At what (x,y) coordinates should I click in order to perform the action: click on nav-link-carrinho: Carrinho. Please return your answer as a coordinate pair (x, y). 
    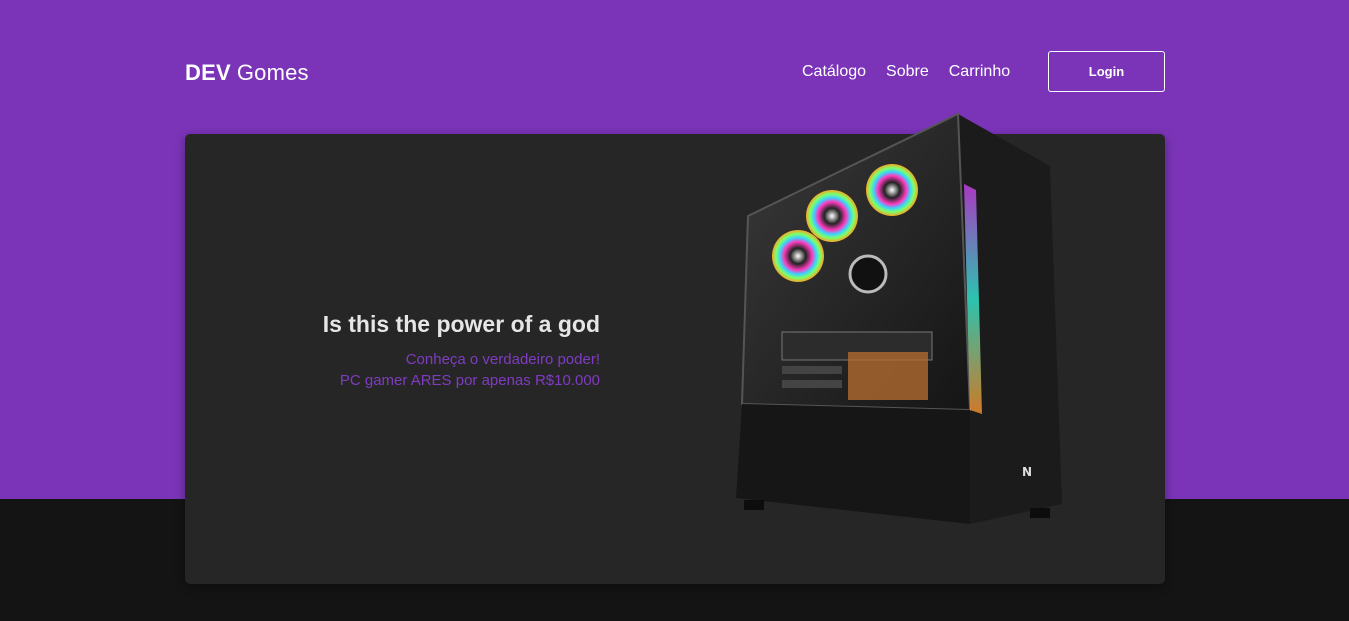
    Looking at the image, I should click on (979, 72).